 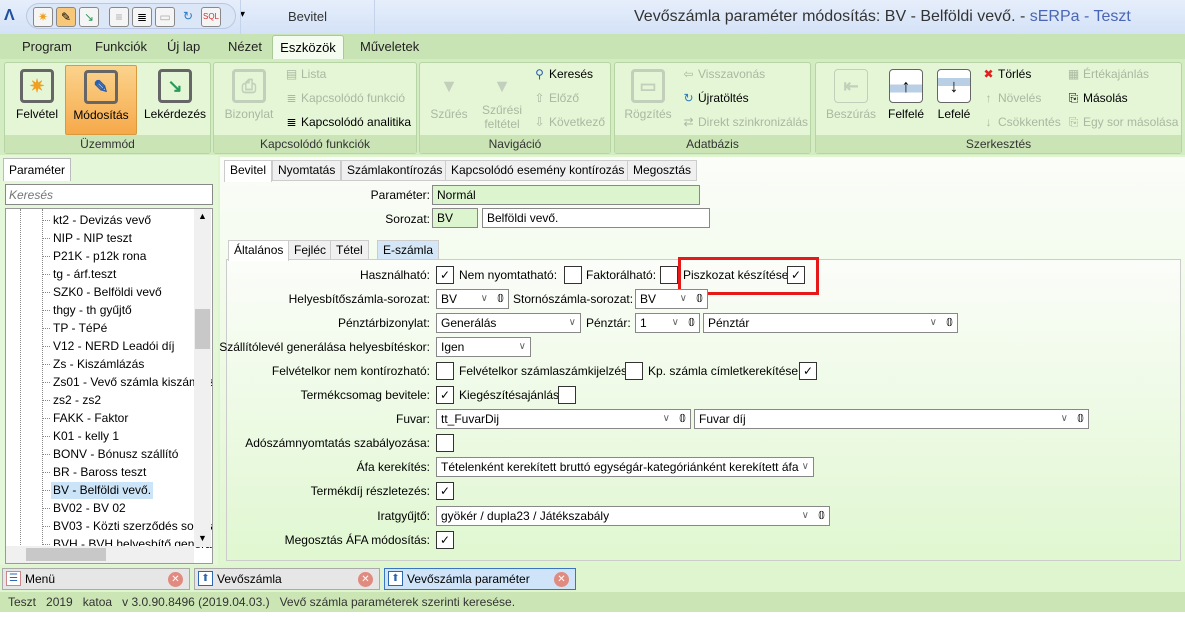 What do you see at coordinates (95, 256) in the screenshot?
I see `list-item: P21K - p12k rona` at bounding box center [95, 256].